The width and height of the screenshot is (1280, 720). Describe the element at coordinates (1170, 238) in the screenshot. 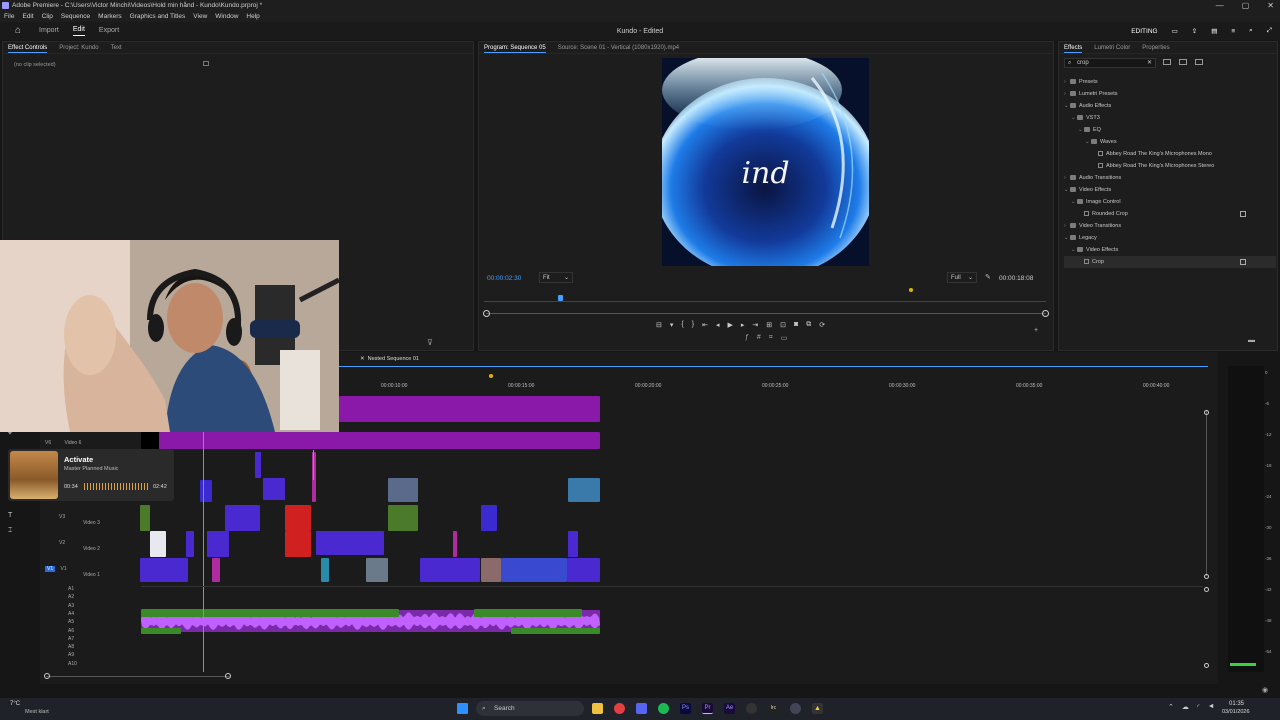

I see `effects-tree-item: ⌄ Legacy` at that location.